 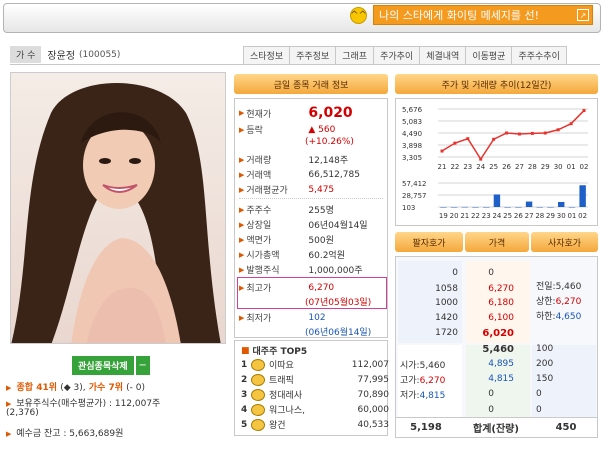 What do you see at coordinates (496, 429) in the screenshot?
I see `total-label: 합계(잔량)` at bounding box center [496, 429].